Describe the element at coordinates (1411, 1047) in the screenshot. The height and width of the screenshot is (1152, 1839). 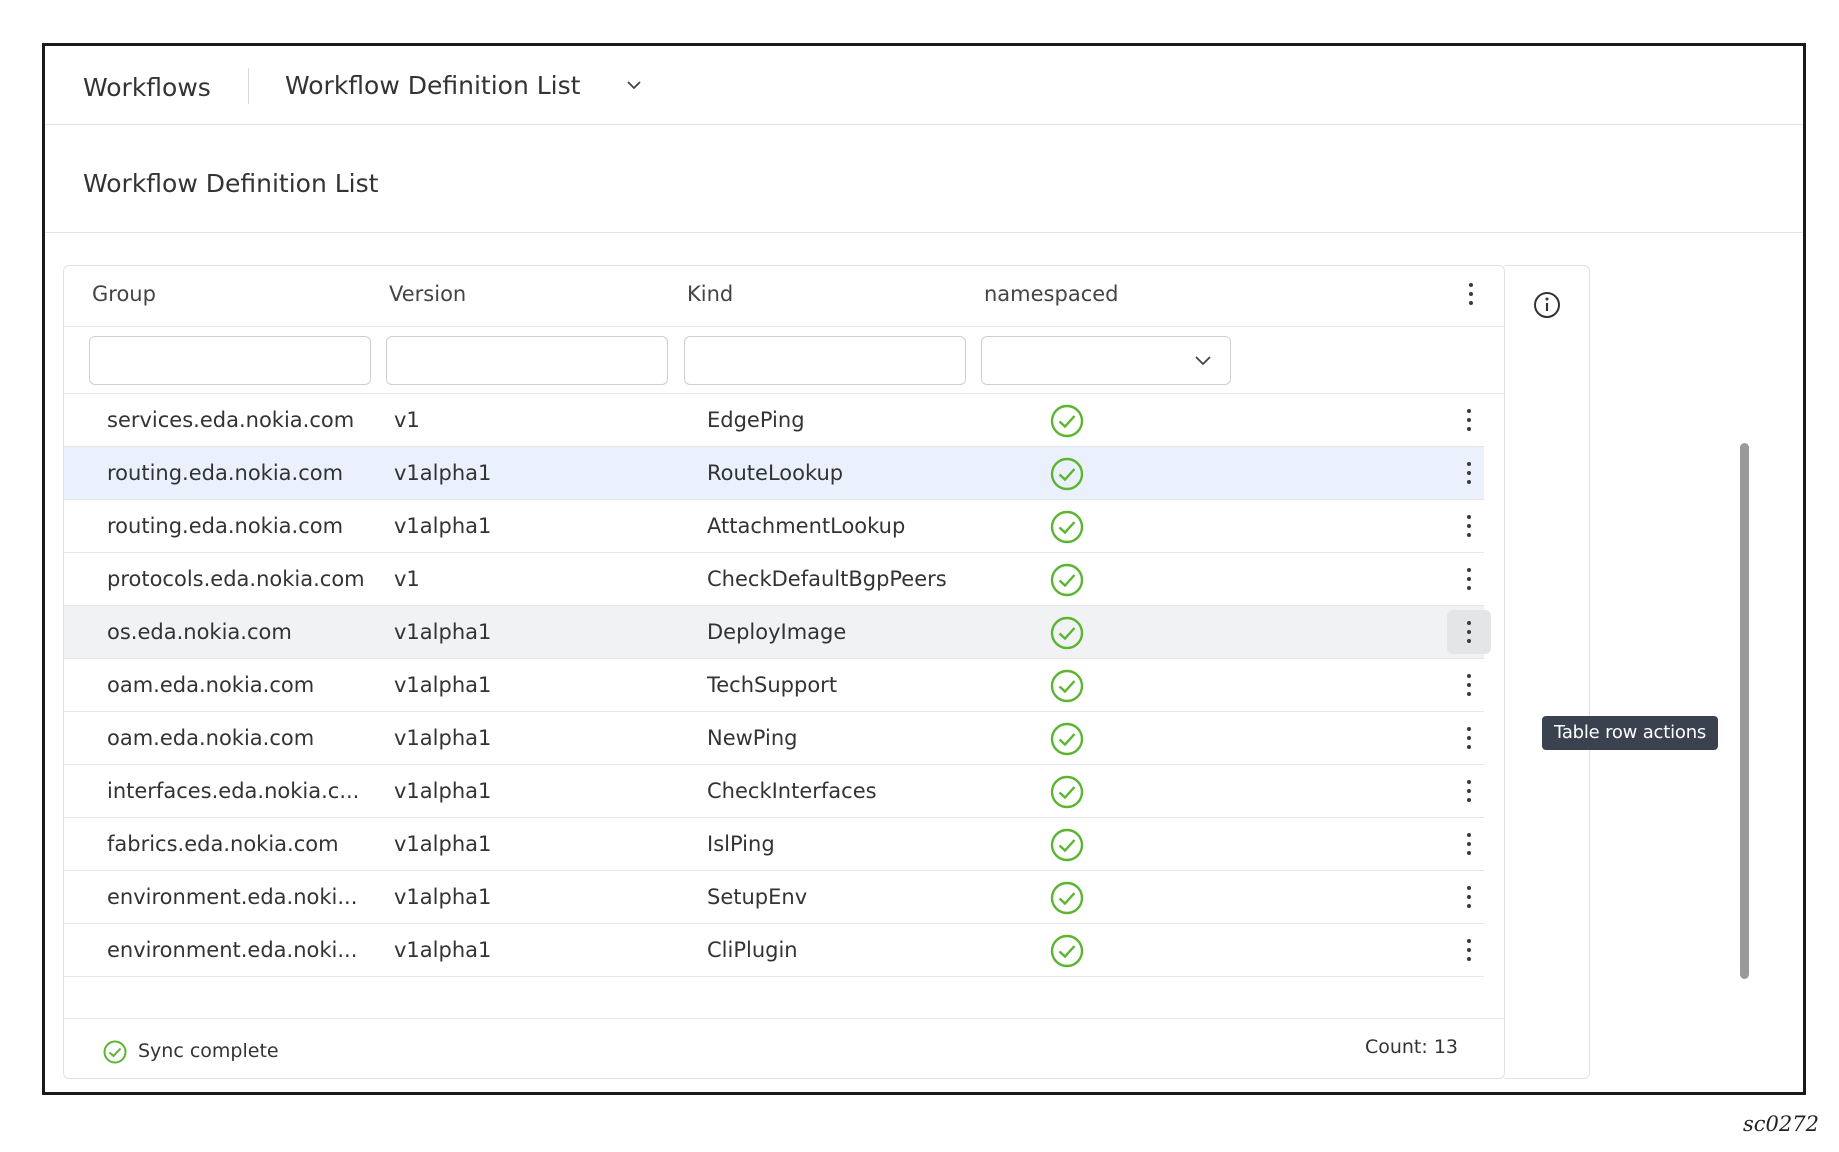
I see `row-count: Count: 13` at that location.